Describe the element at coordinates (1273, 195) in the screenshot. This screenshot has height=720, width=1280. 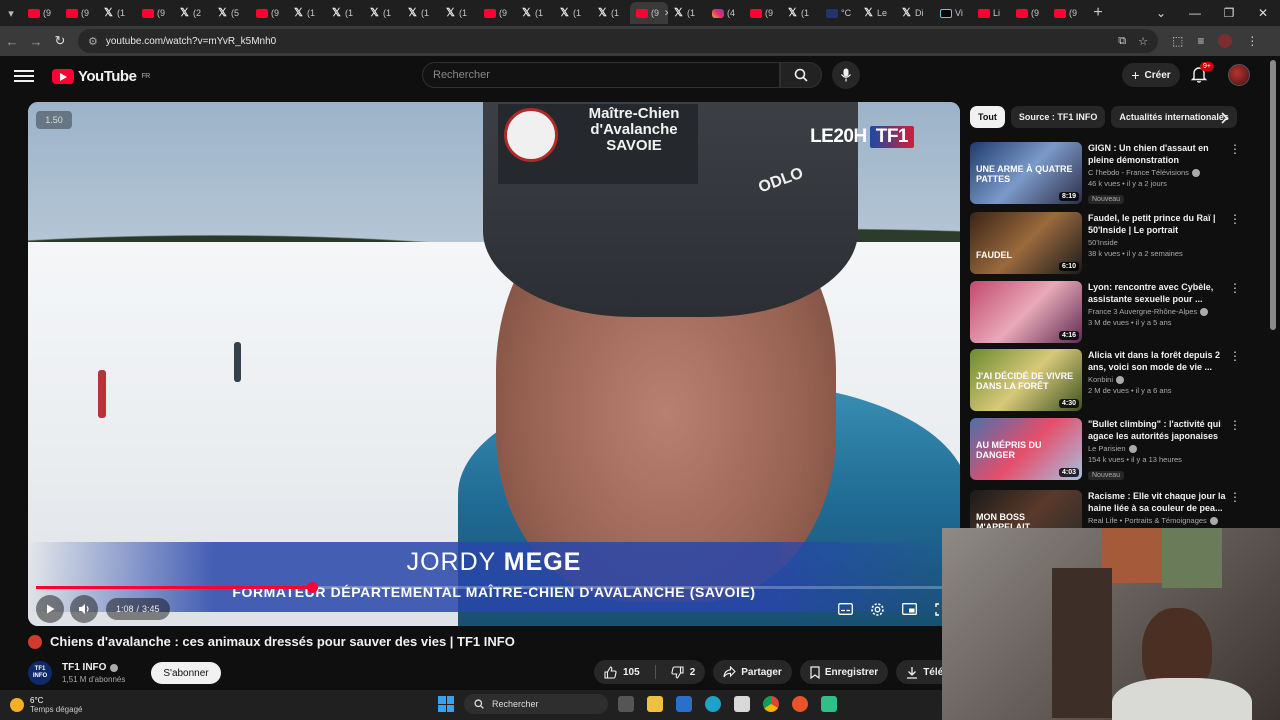
I see `page-scrollbar` at that location.